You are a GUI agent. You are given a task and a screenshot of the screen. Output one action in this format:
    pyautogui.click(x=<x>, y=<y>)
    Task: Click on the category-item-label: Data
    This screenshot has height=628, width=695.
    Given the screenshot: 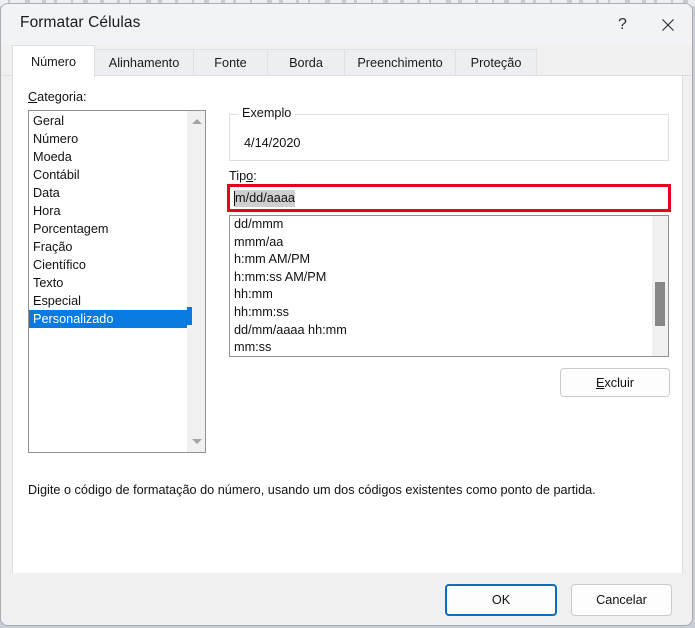 What is the action you would take?
    pyautogui.click(x=46, y=193)
    